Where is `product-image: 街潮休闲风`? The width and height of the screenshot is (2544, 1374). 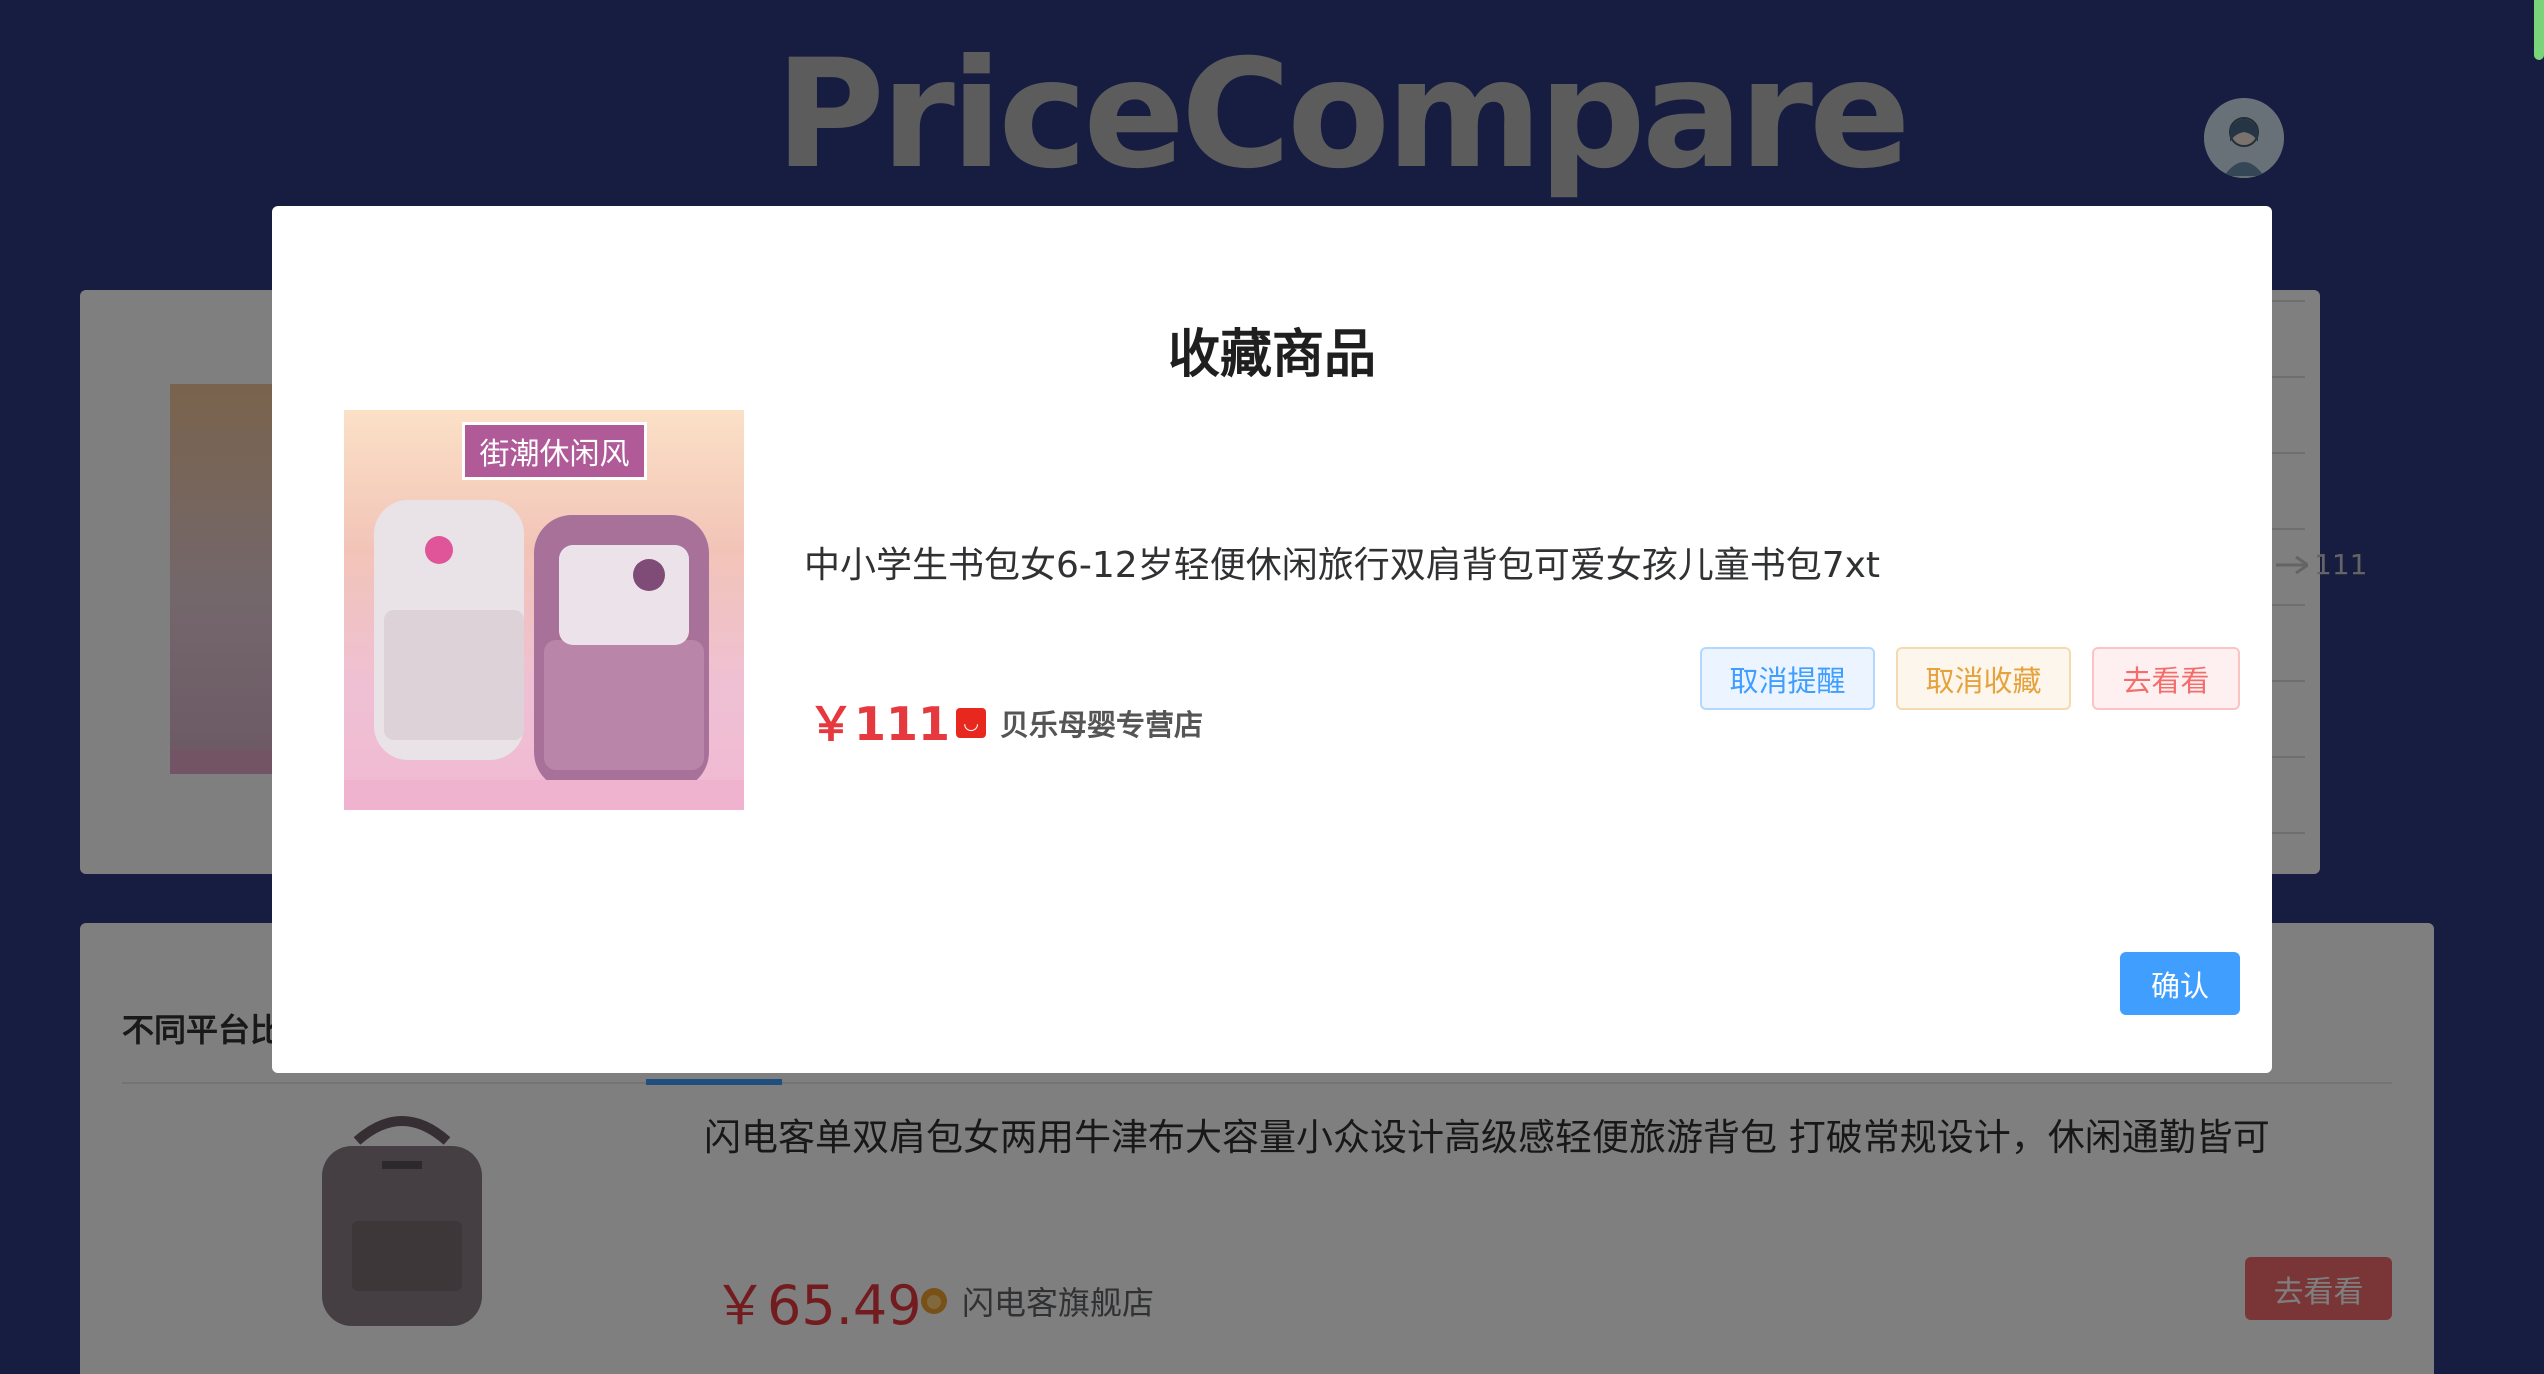 product-image: 街潮休闲风 is located at coordinates (544, 610).